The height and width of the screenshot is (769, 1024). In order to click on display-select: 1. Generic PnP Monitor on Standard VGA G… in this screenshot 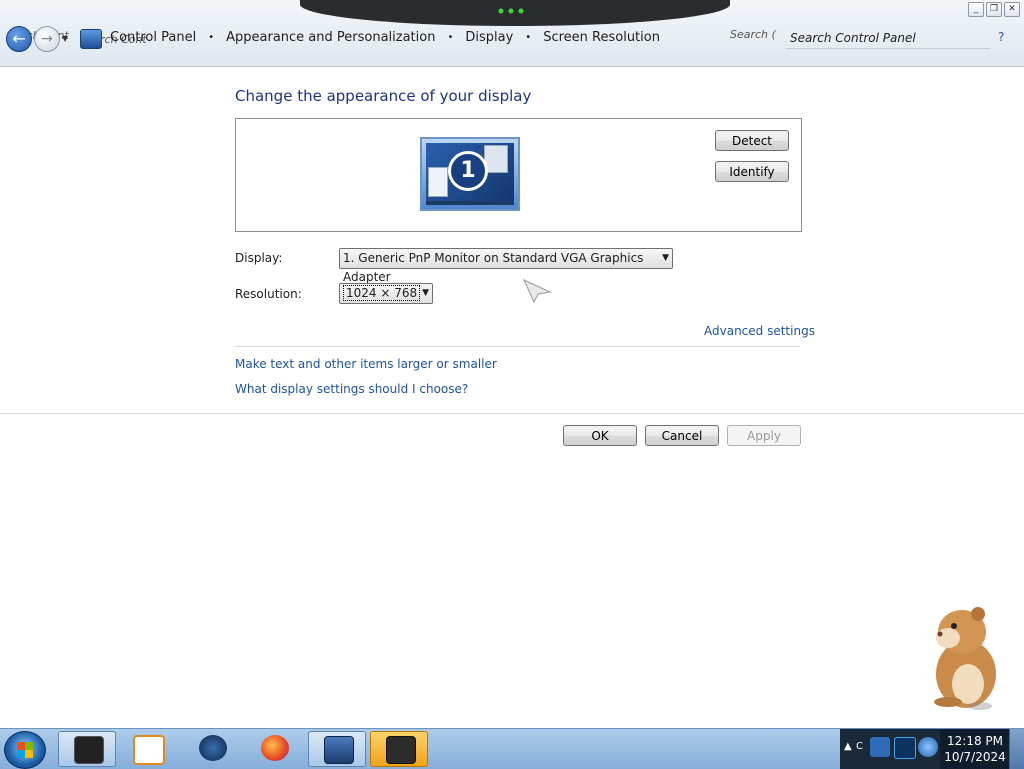, I will do `click(506, 266)`.